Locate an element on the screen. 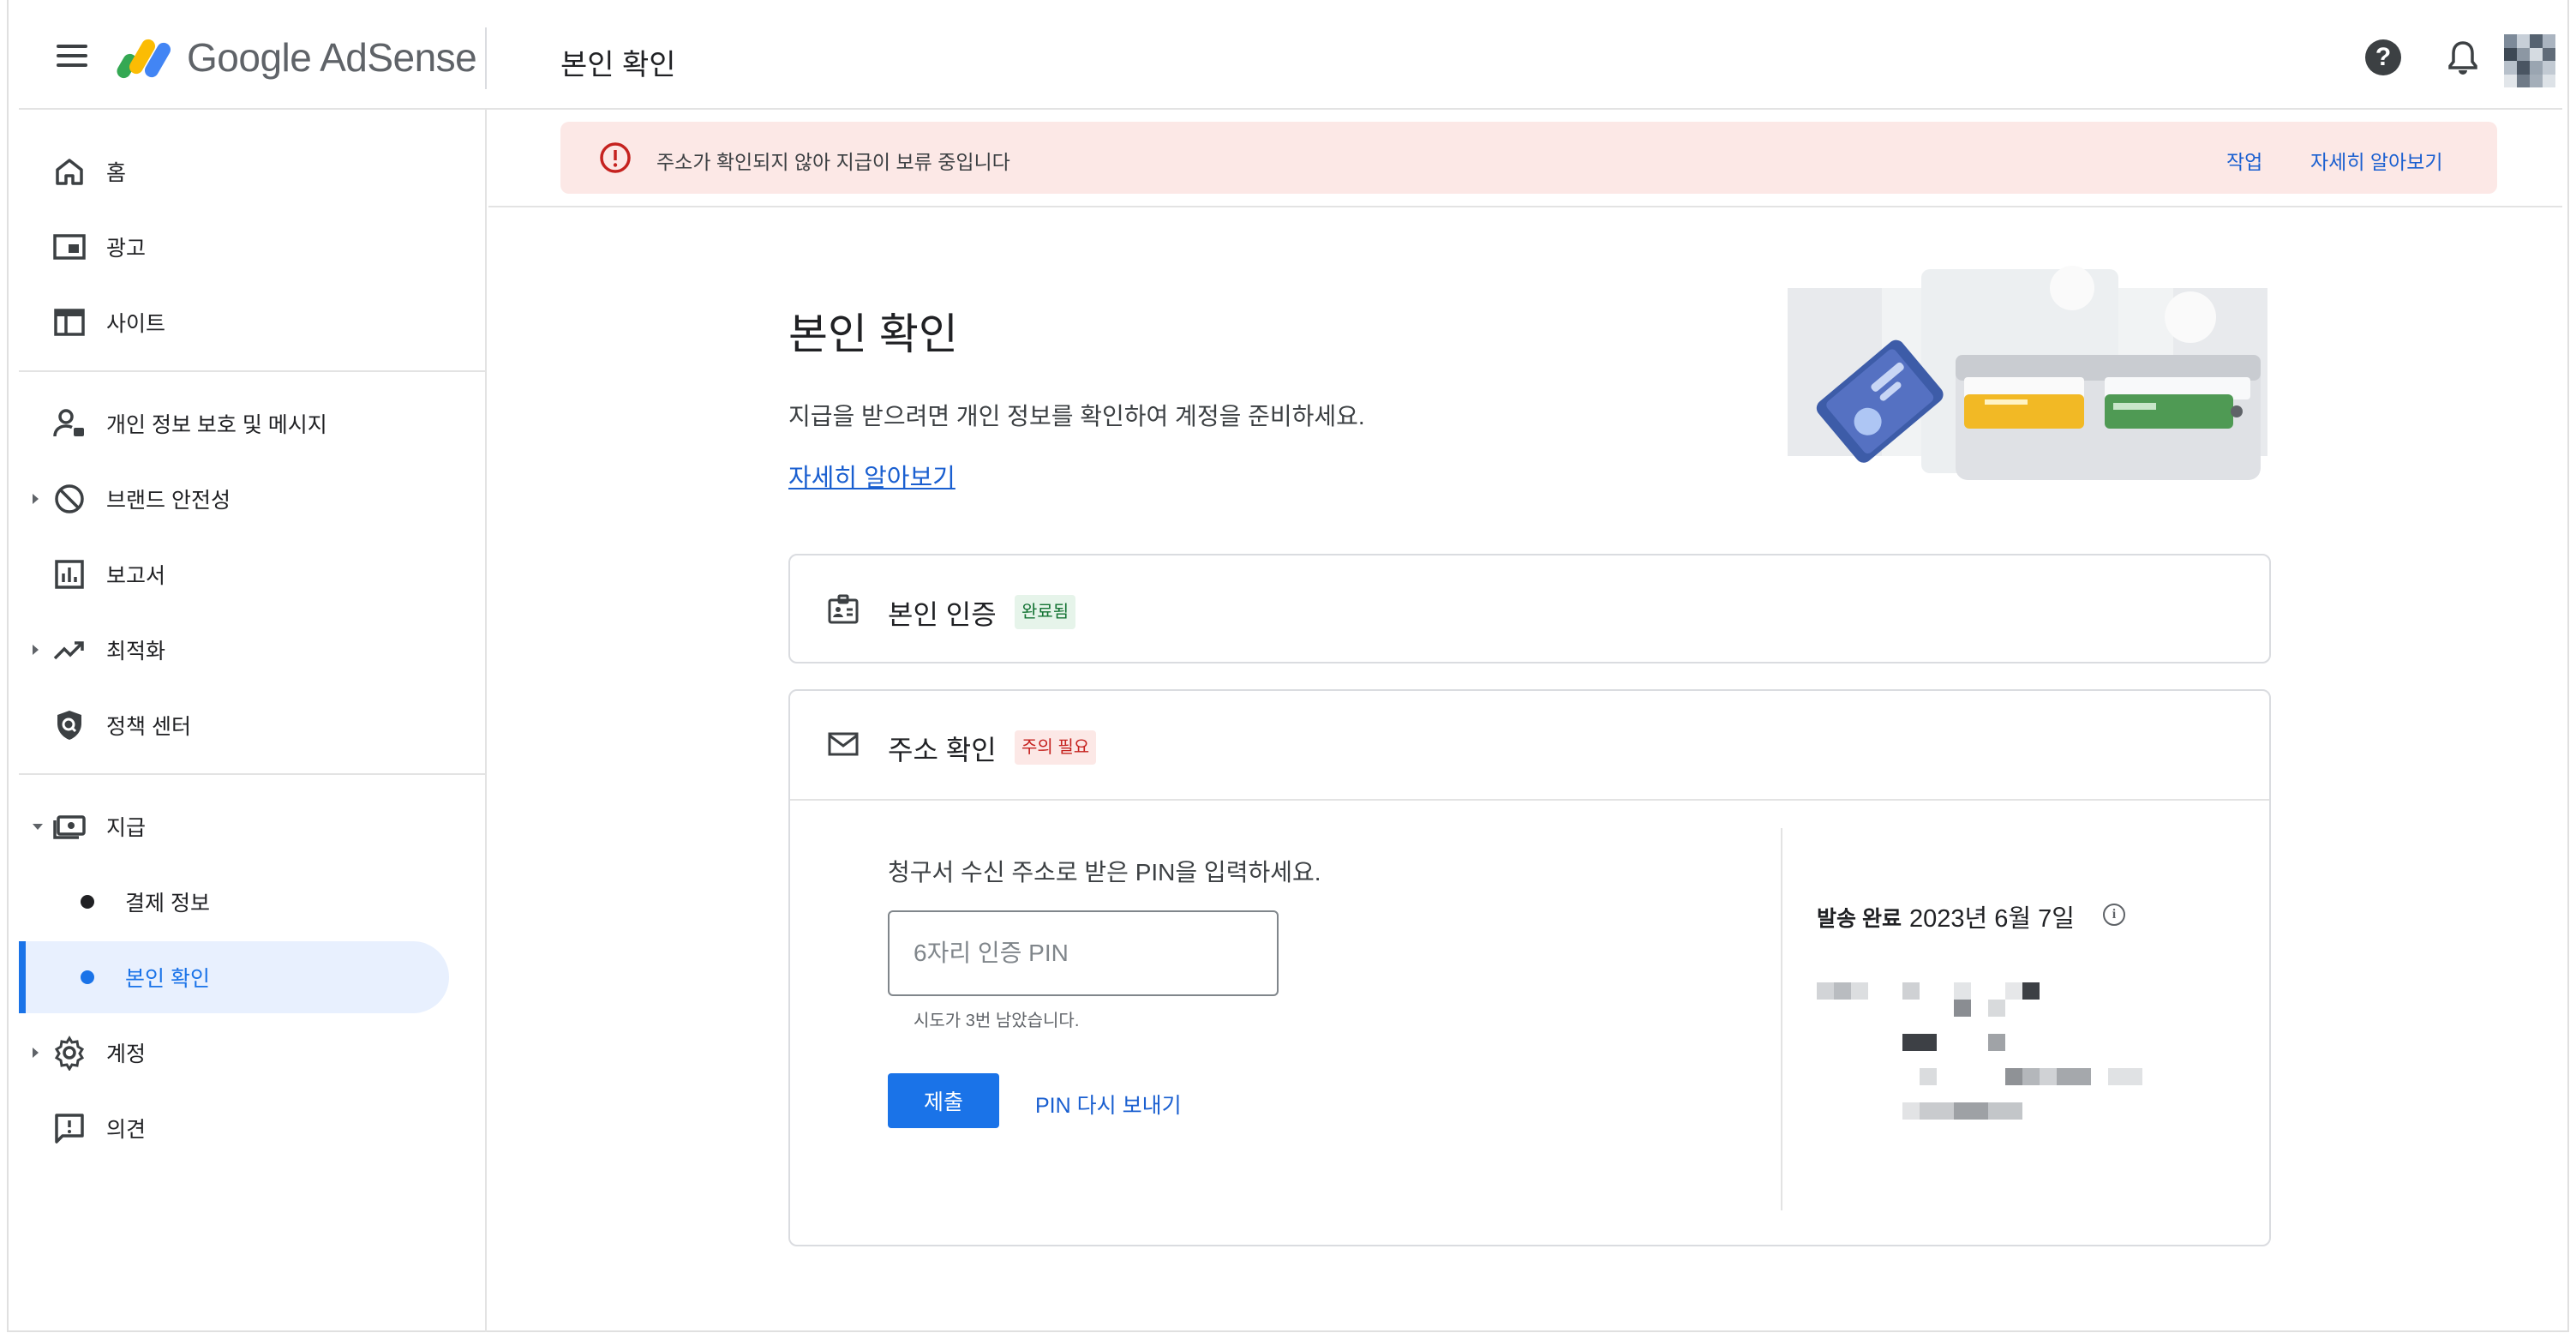  home-icon is located at coordinates (69, 172).